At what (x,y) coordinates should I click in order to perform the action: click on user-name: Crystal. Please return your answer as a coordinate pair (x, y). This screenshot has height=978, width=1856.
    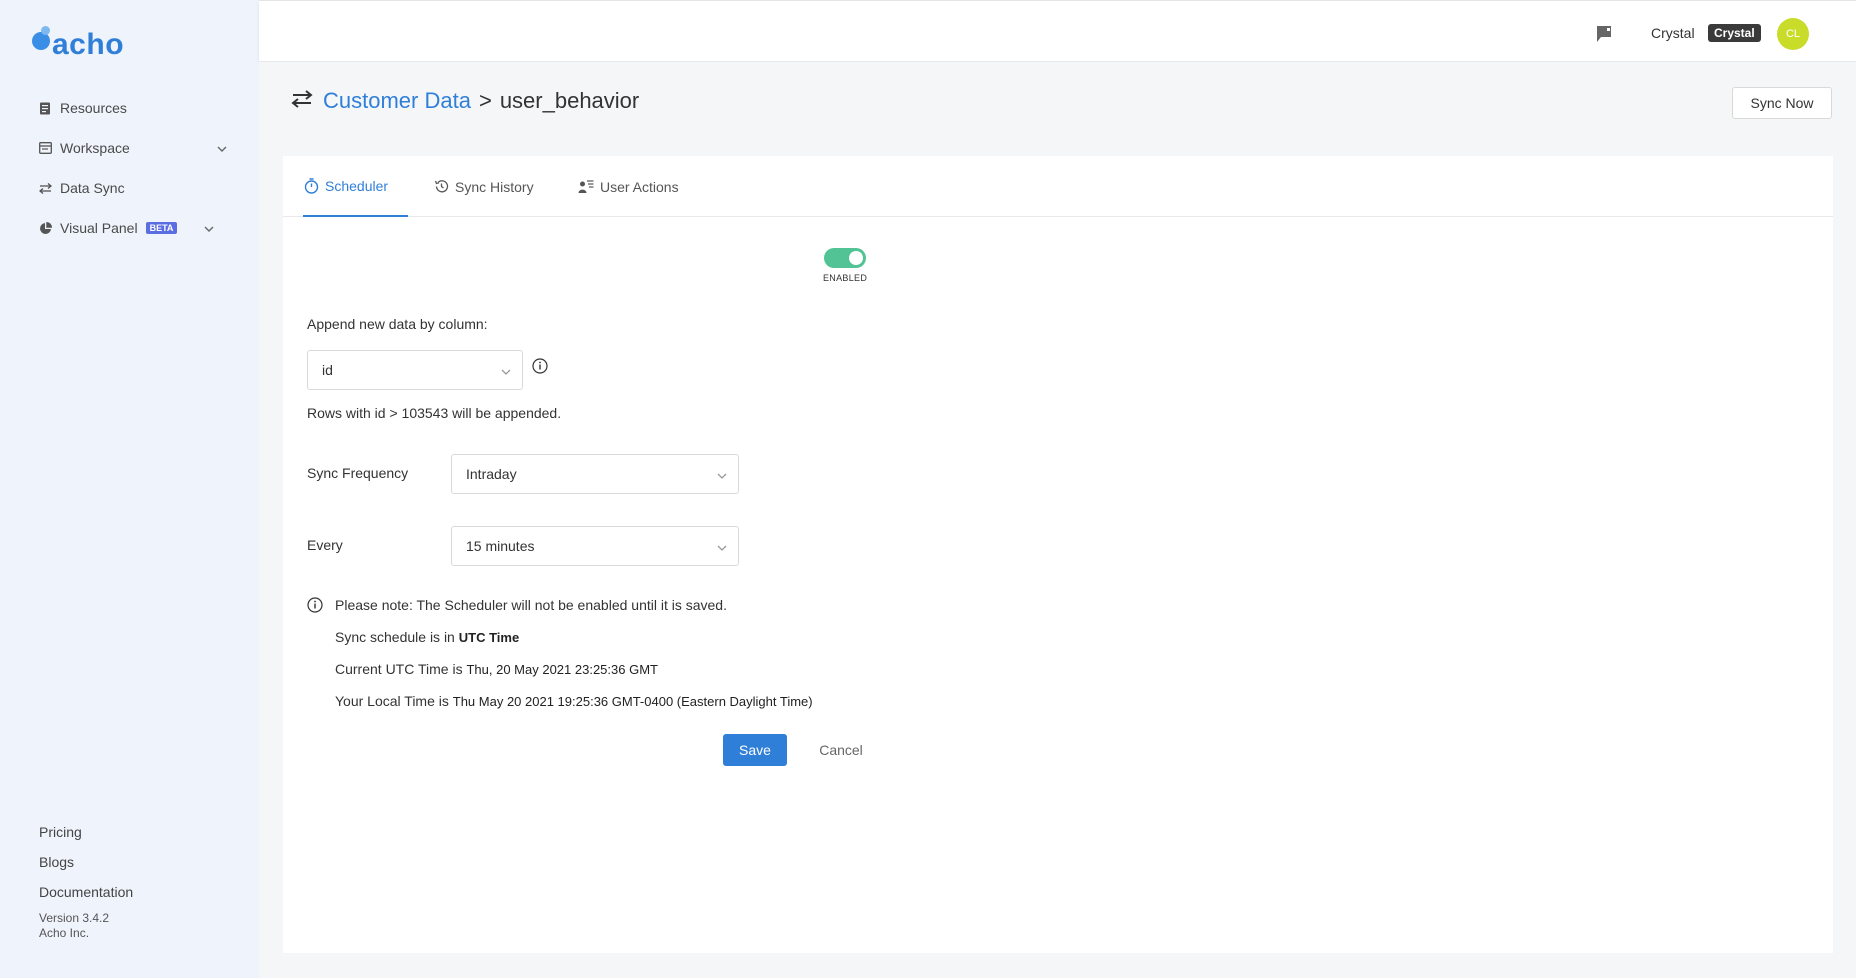
    Looking at the image, I should click on (1673, 33).